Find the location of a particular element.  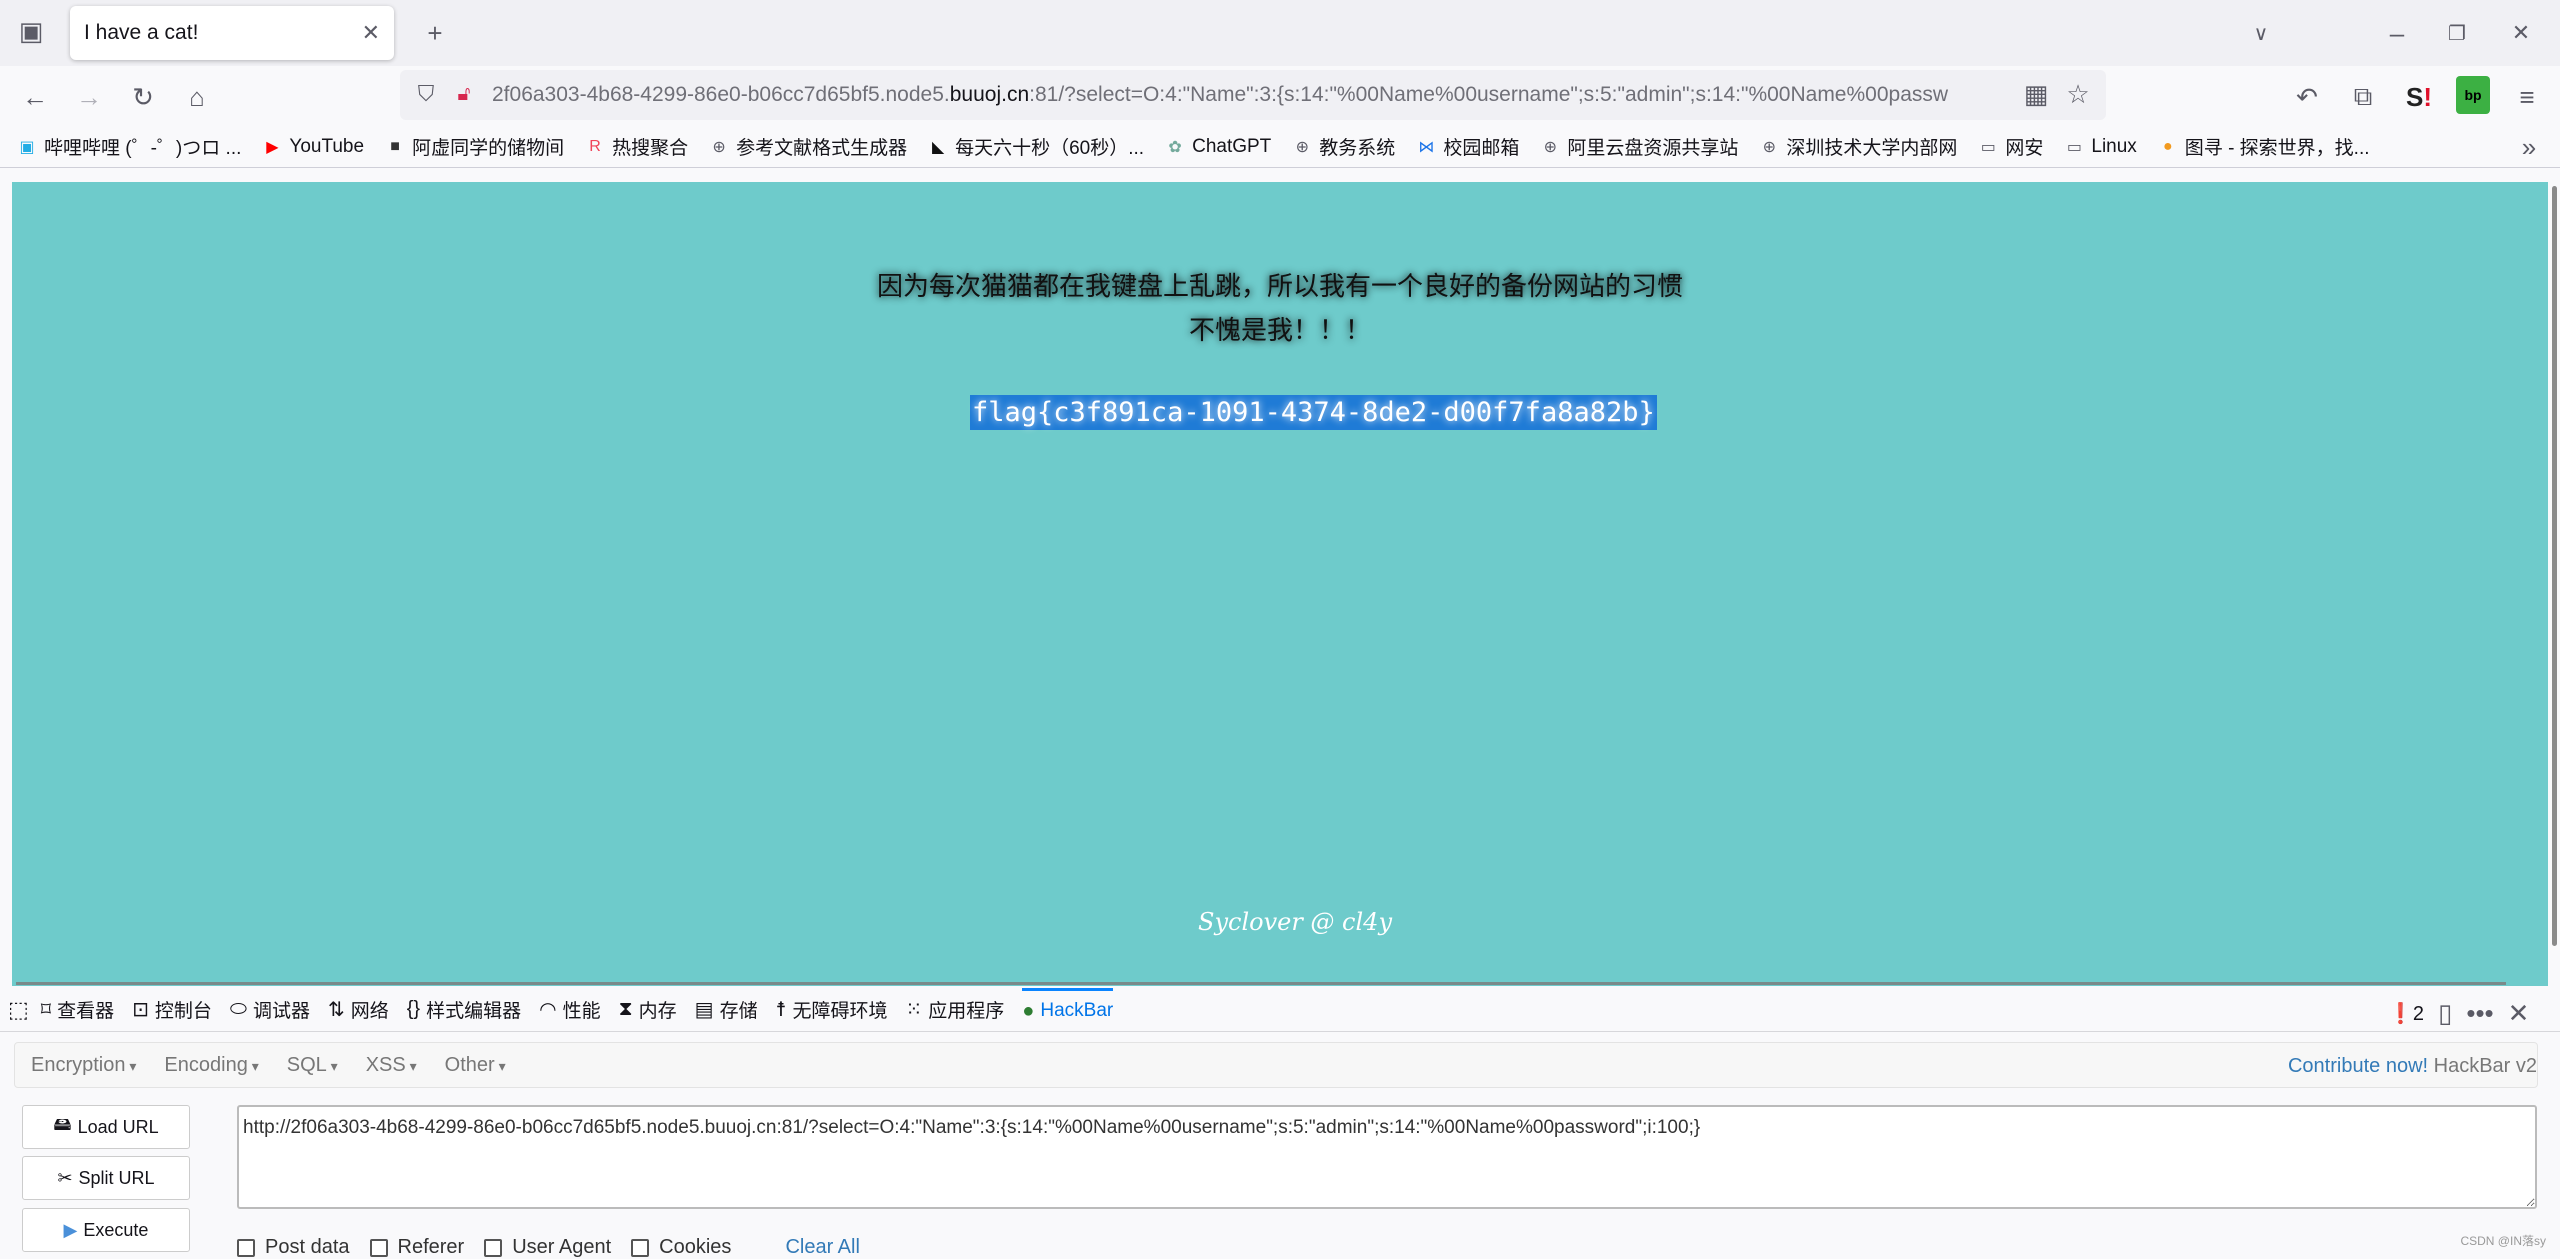

home-icon: ⌂ is located at coordinates (197, 97).